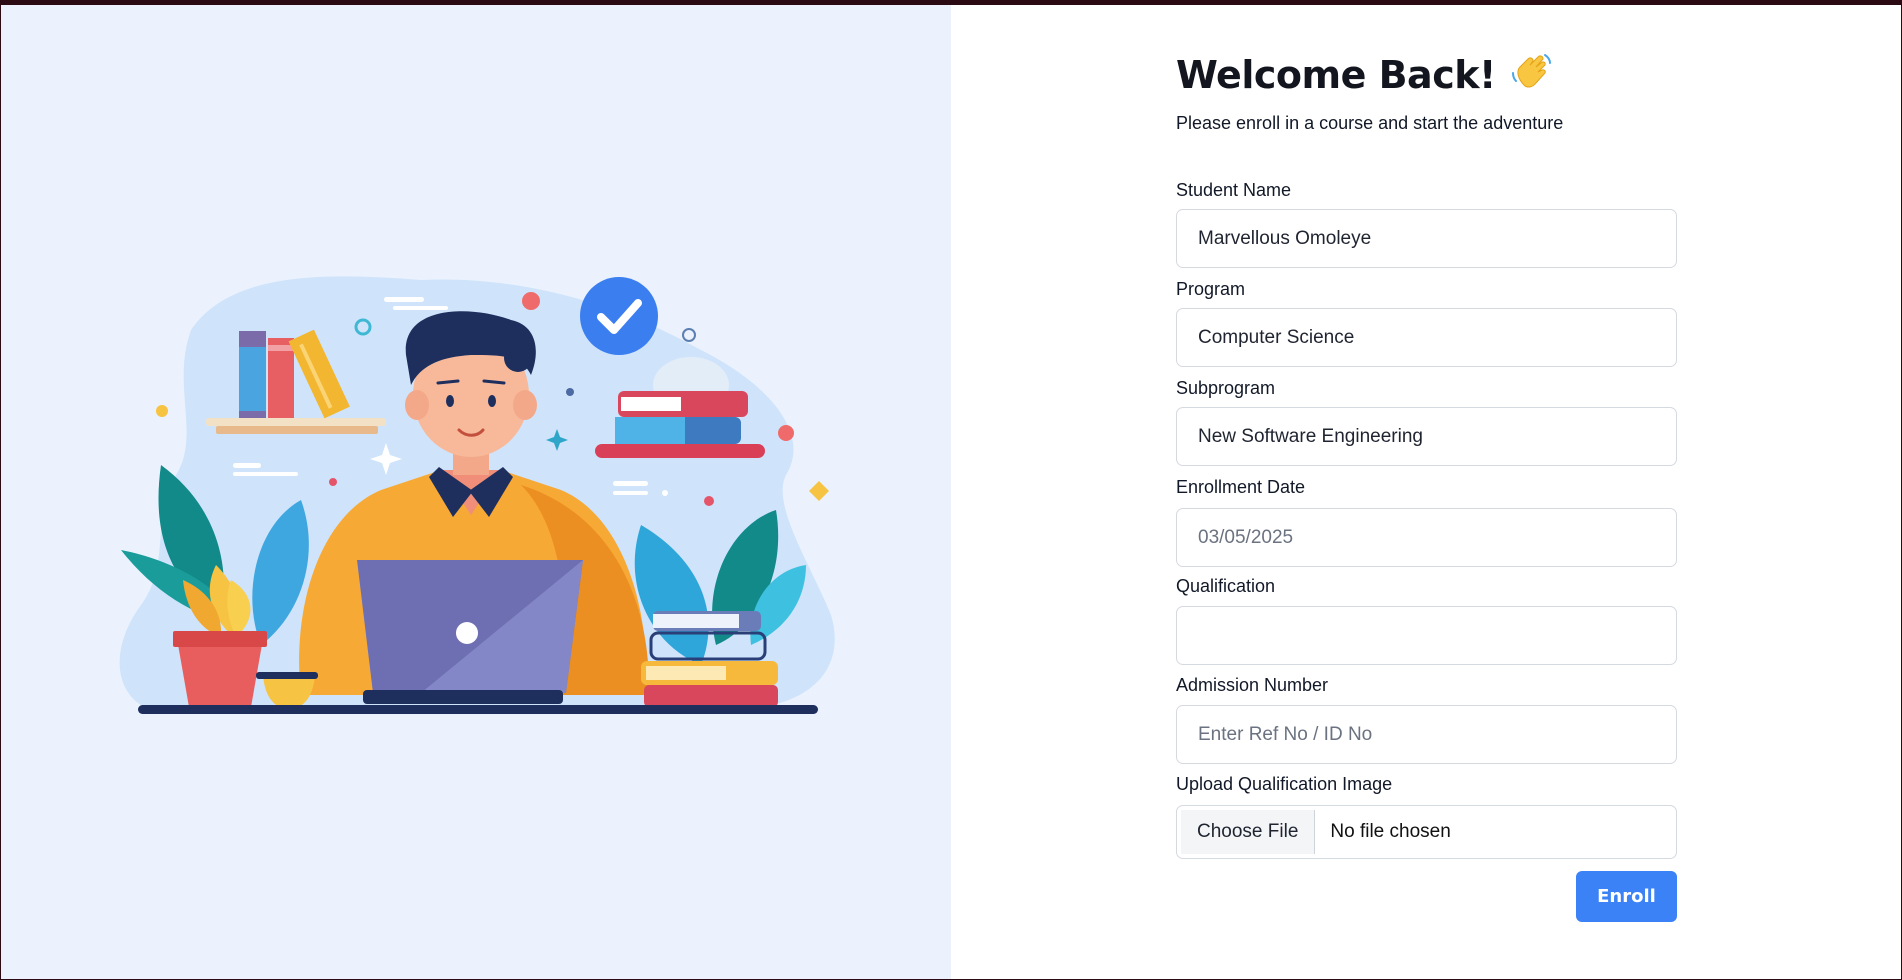  What do you see at coordinates (478, 709) in the screenshot?
I see `desk` at bounding box center [478, 709].